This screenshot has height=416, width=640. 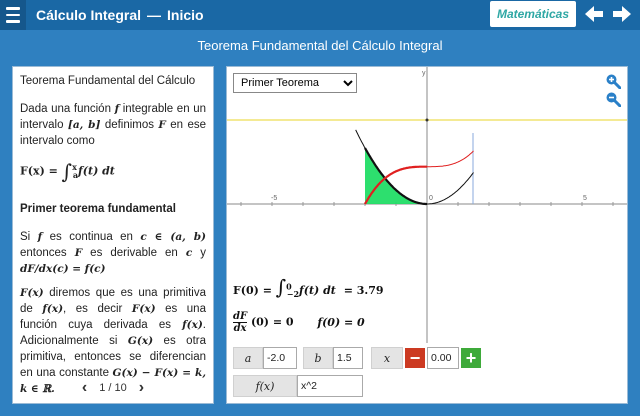 I want to click on integral-result: F(0) = ∫0−2f(t) dt = 3.79, so click(x=308, y=287).